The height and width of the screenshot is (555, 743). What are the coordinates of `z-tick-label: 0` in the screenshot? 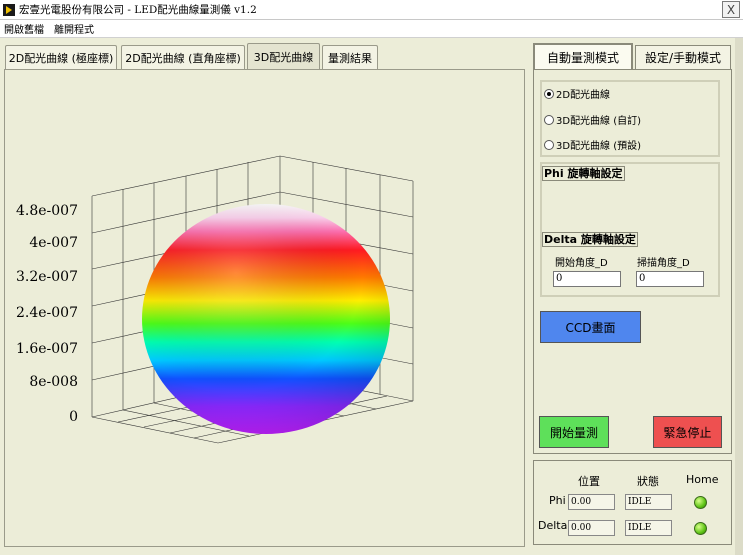 It's located at (73, 417).